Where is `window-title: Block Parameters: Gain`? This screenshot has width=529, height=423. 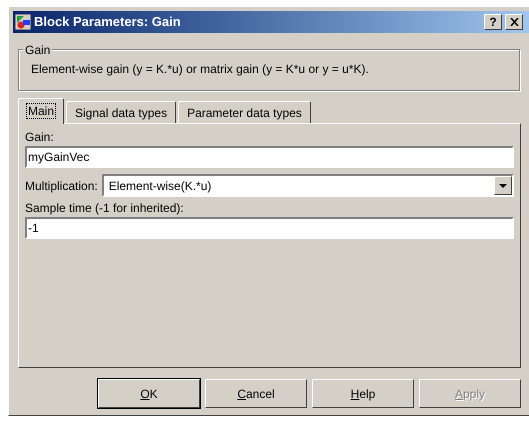 window-title: Block Parameters: Gain is located at coordinates (108, 22).